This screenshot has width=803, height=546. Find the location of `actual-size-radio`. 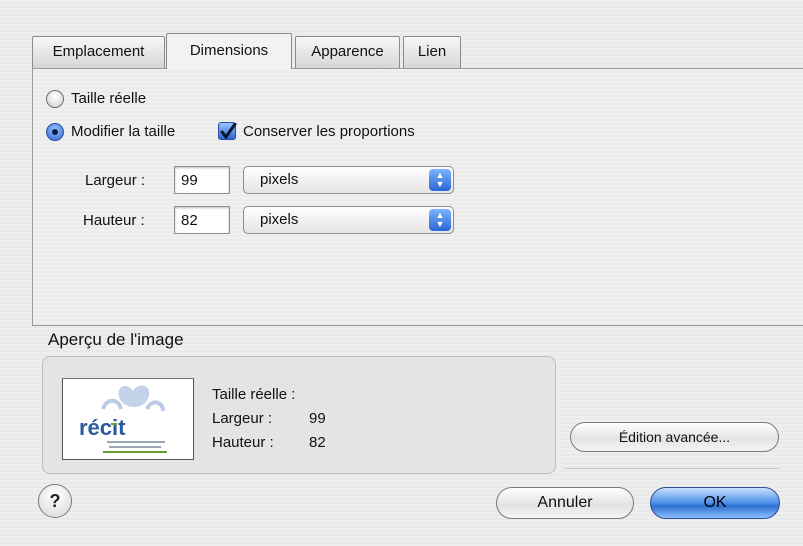

actual-size-radio is located at coordinates (55, 99).